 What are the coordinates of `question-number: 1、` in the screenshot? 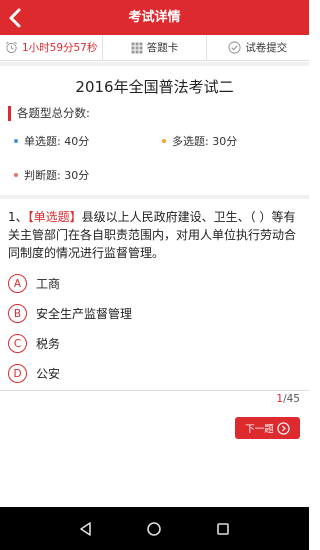 It's located at (18, 217).